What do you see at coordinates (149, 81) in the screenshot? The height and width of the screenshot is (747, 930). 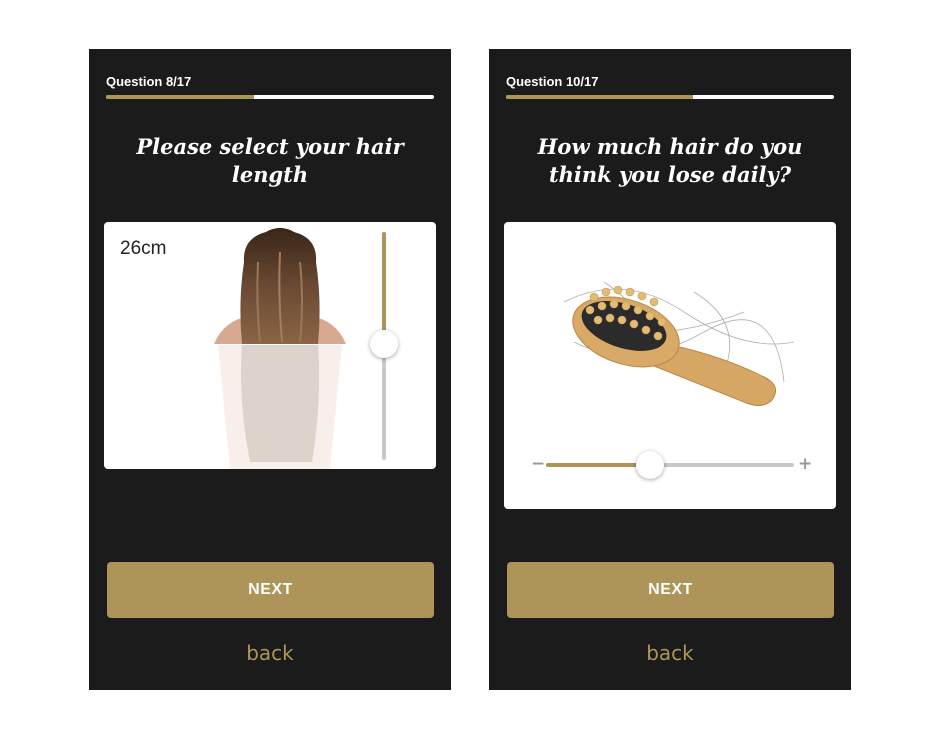 I see `question-counter: Question 8/17` at bounding box center [149, 81].